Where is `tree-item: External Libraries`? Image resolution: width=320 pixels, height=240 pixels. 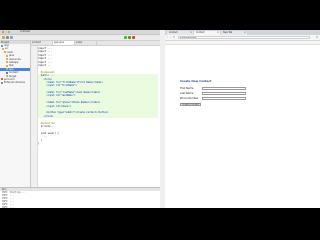 tree-item: External Libraries is located at coordinates (15, 82).